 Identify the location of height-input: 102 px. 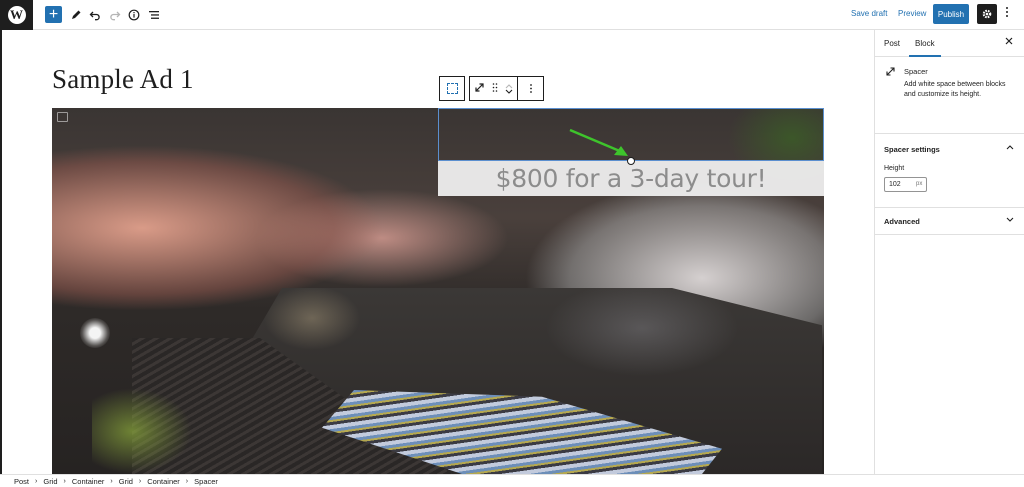
(905, 184).